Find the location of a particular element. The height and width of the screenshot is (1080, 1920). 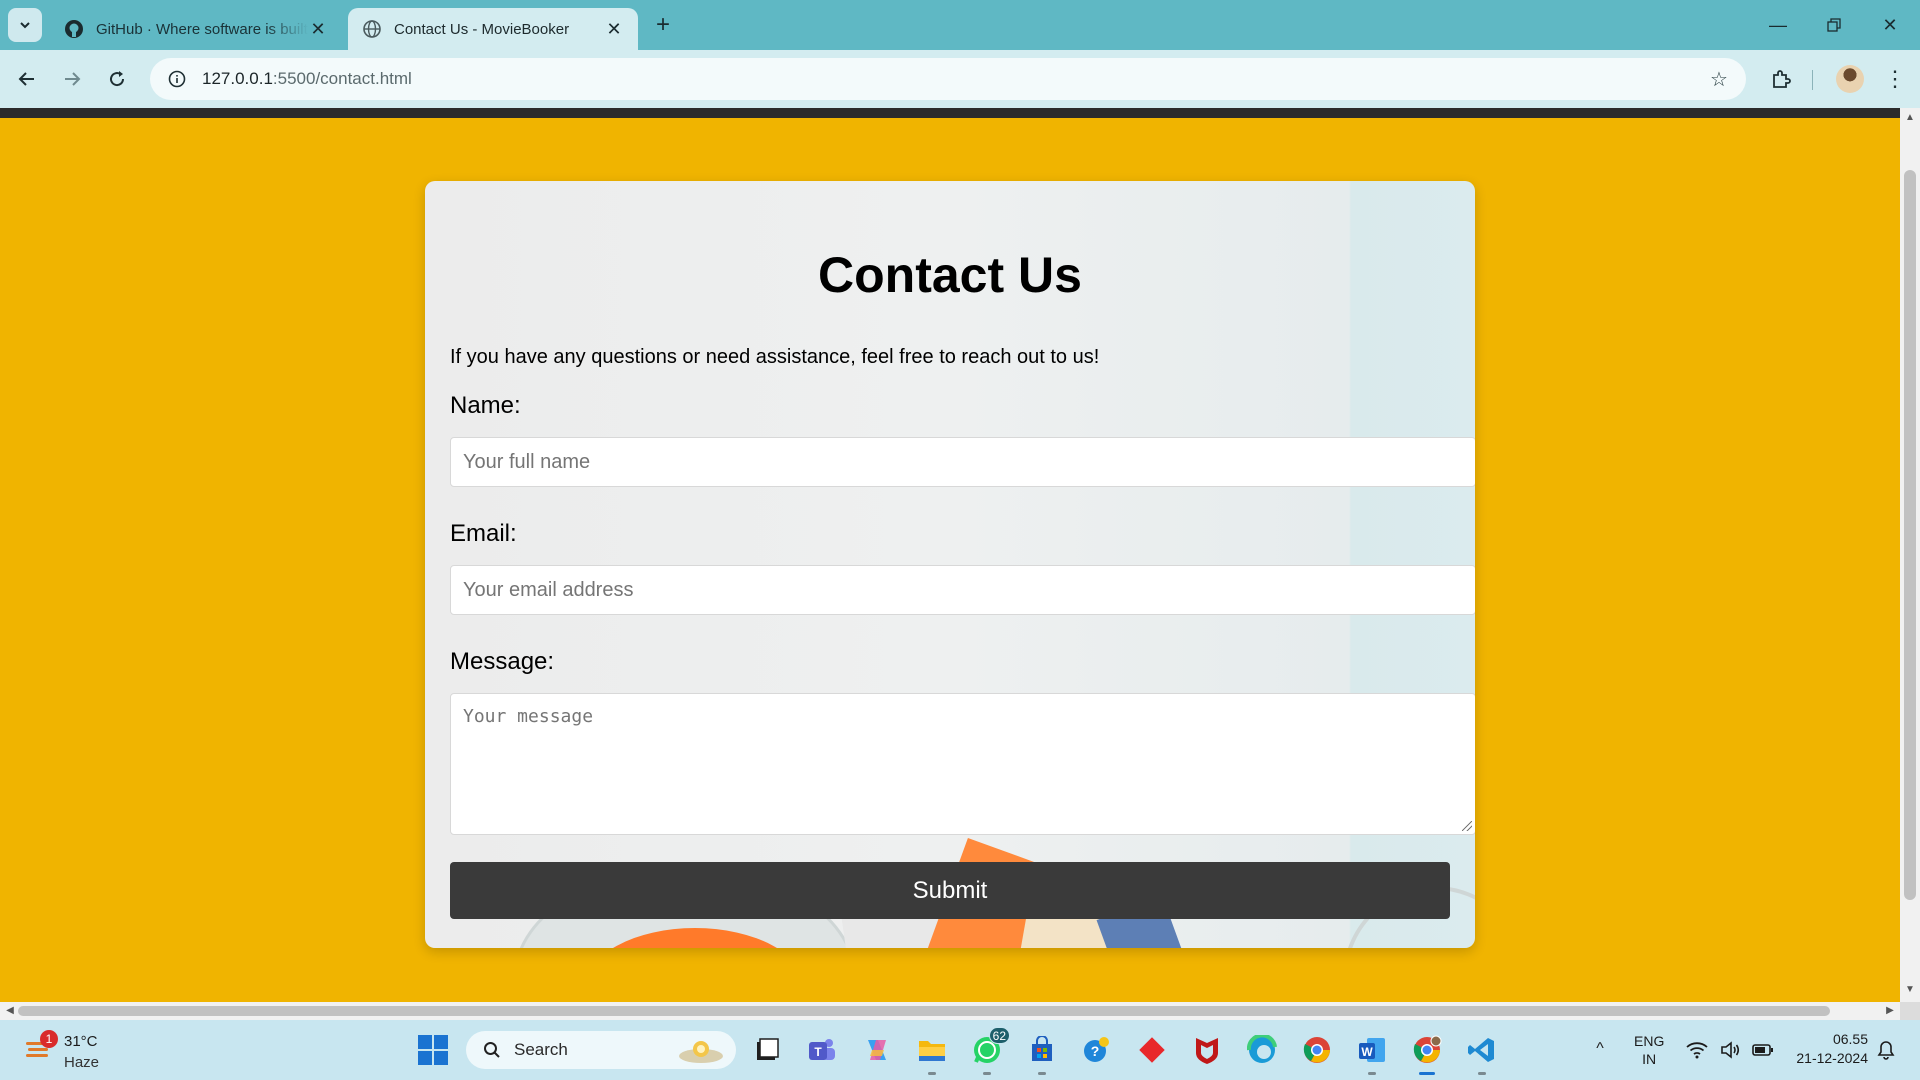

bookmark-star-icon: ☆ is located at coordinates (1719, 79).